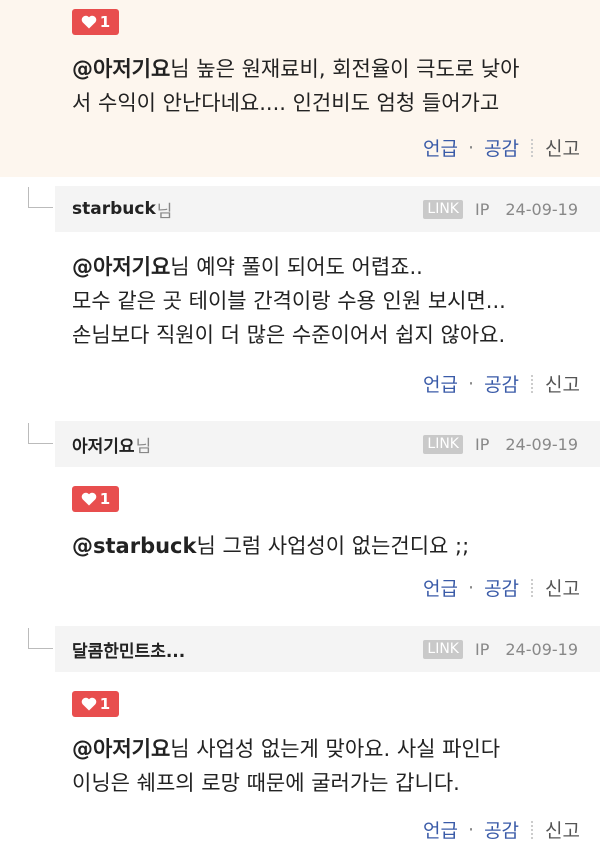  I want to click on comment-header: 아저기요 님 LINK IP 24-09-19, so click(327, 444).